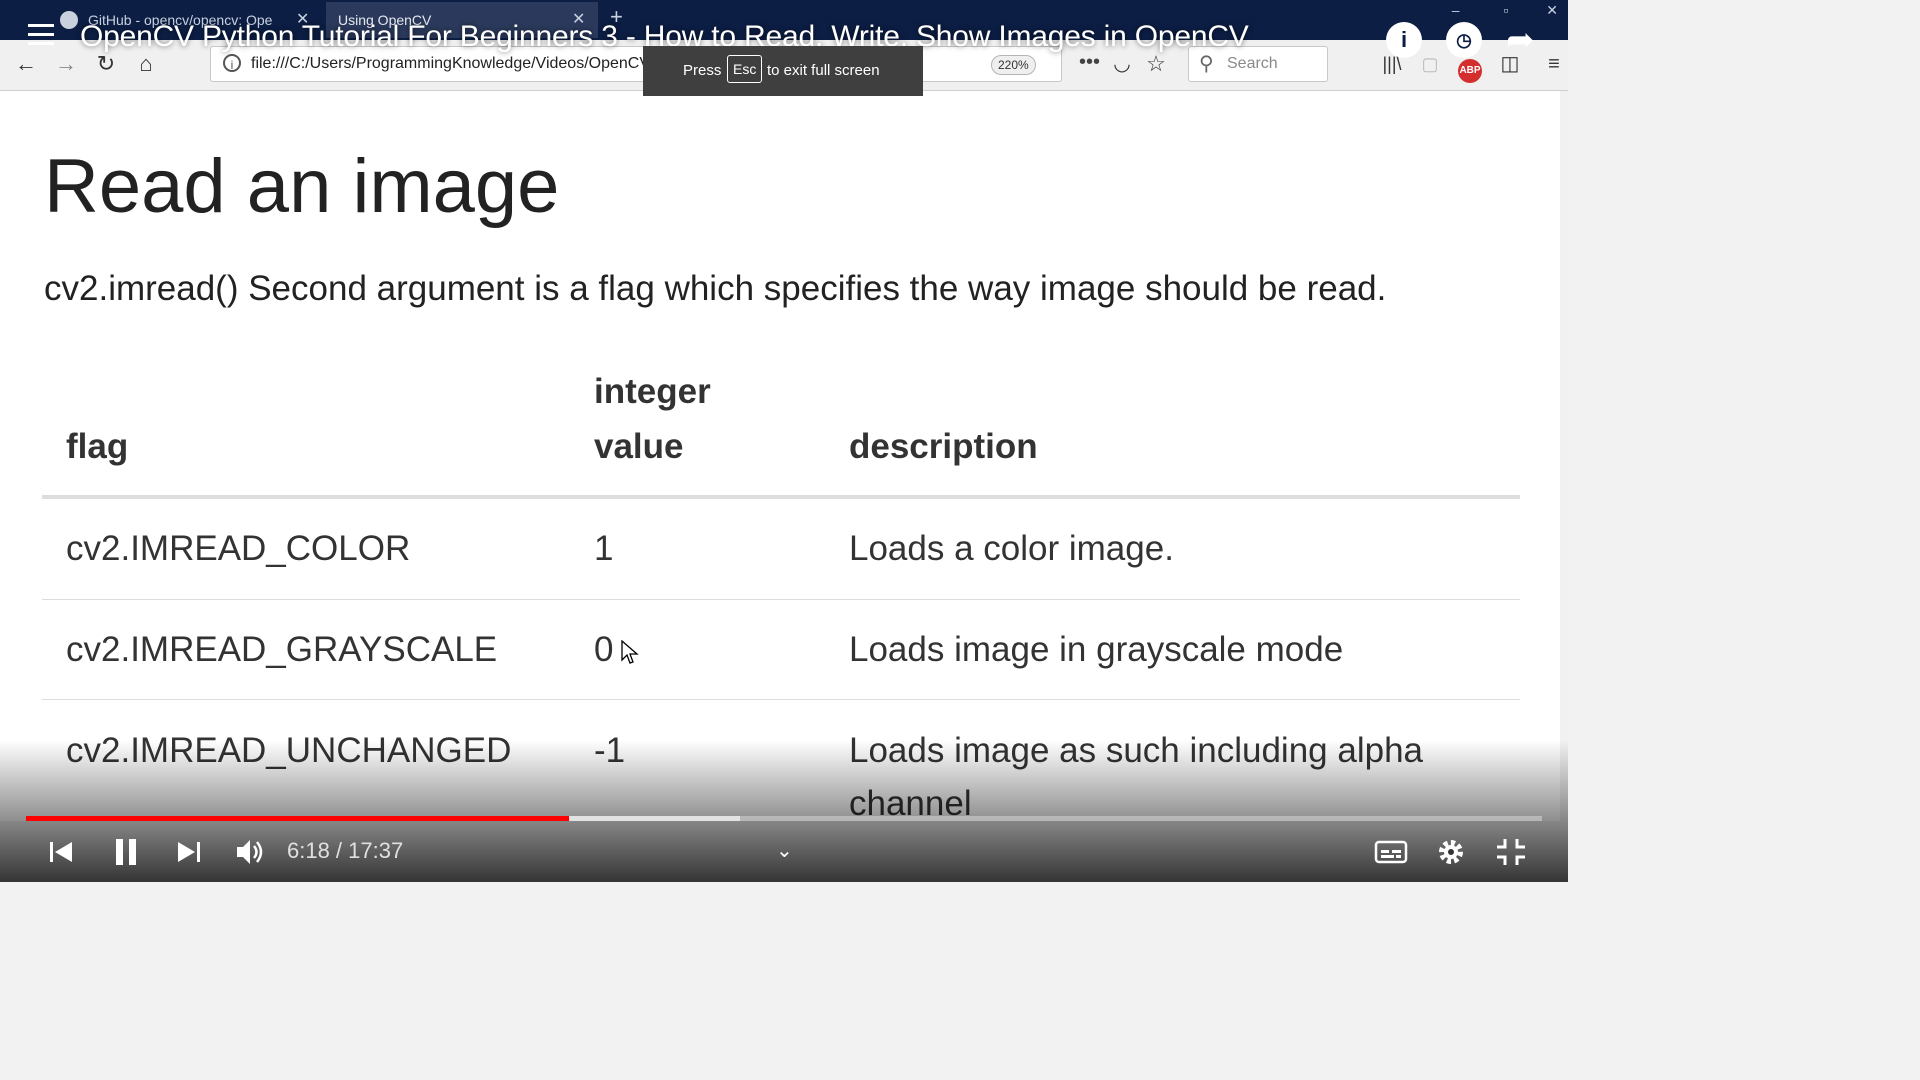 This screenshot has height=1080, width=1920. Describe the element at coordinates (1520, 40) in the screenshot. I see `share-icon: ➦` at that location.